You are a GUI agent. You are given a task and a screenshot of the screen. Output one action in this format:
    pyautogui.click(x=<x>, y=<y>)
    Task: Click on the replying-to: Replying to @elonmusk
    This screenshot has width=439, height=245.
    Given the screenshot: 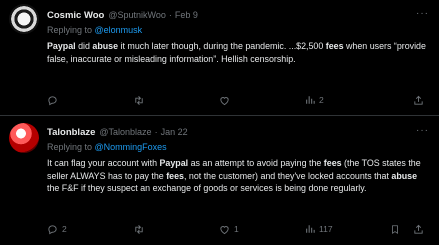 What is the action you would take?
    pyautogui.click(x=238, y=30)
    